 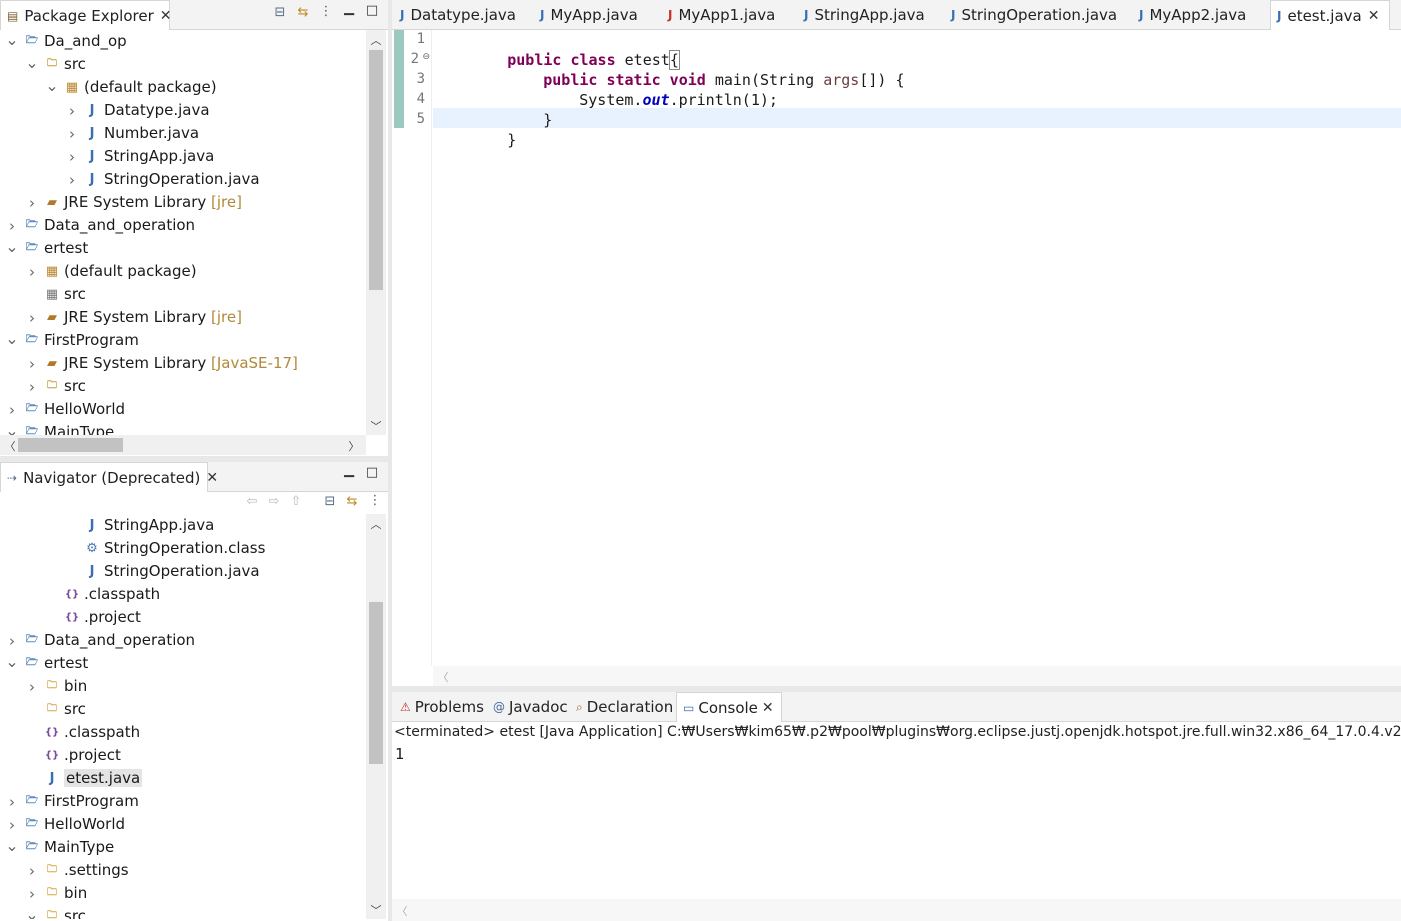 I want to click on back-arrow-icon: ⇦, so click(x=252, y=501).